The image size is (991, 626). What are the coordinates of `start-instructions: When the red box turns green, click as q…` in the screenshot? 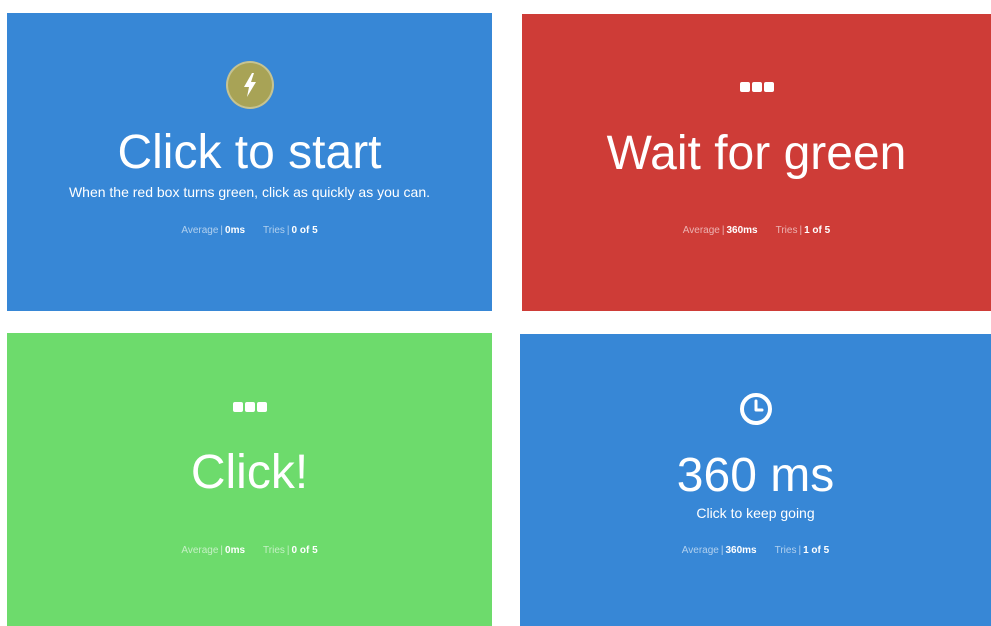 It's located at (249, 192).